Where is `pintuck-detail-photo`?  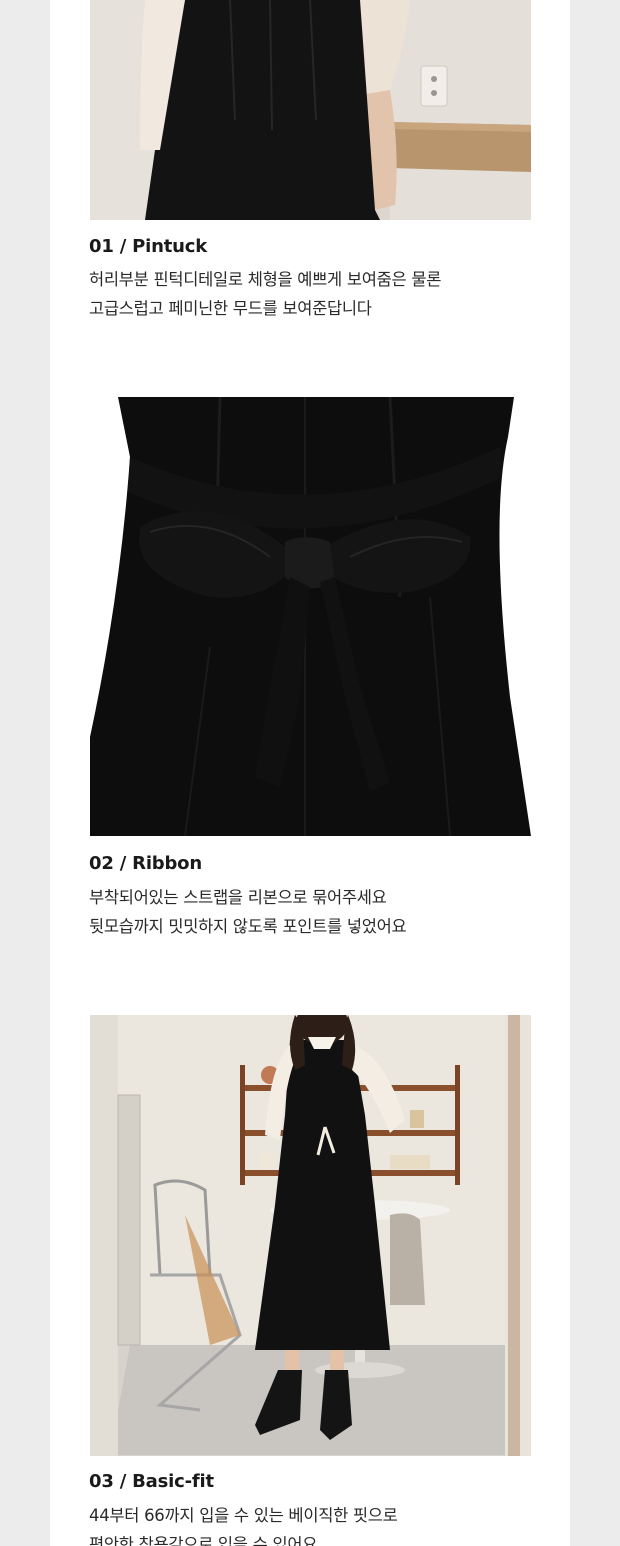
pintuck-detail-photo is located at coordinates (310, 110).